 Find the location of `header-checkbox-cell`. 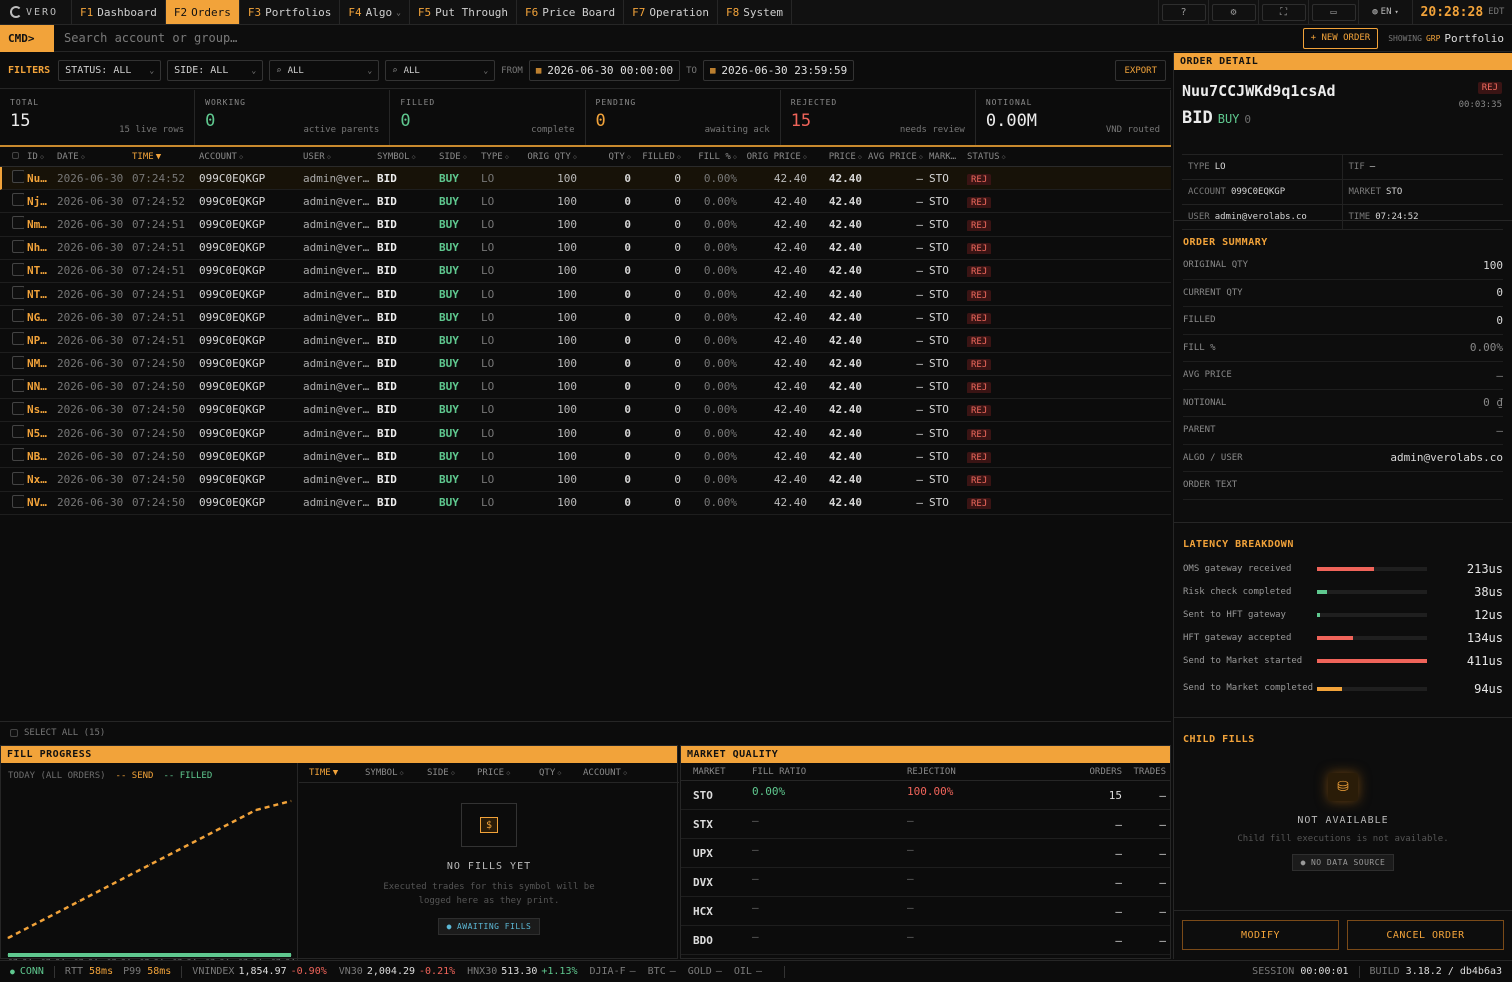

header-checkbox-cell is located at coordinates (12, 156).